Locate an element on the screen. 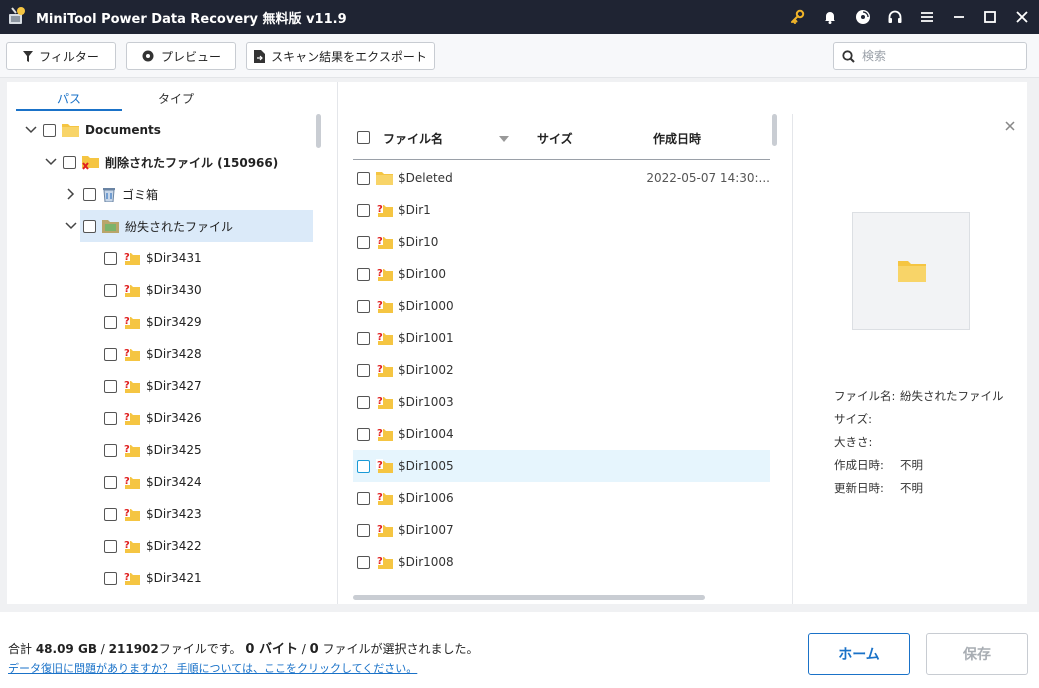  file-row: ? $Dir1001 is located at coordinates (561, 338).